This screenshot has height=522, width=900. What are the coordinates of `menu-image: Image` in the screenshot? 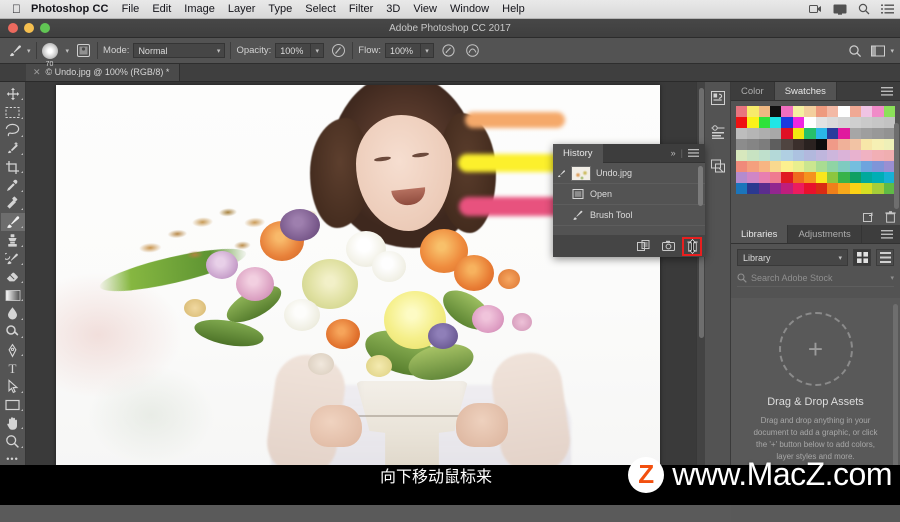 It's located at (199, 9).